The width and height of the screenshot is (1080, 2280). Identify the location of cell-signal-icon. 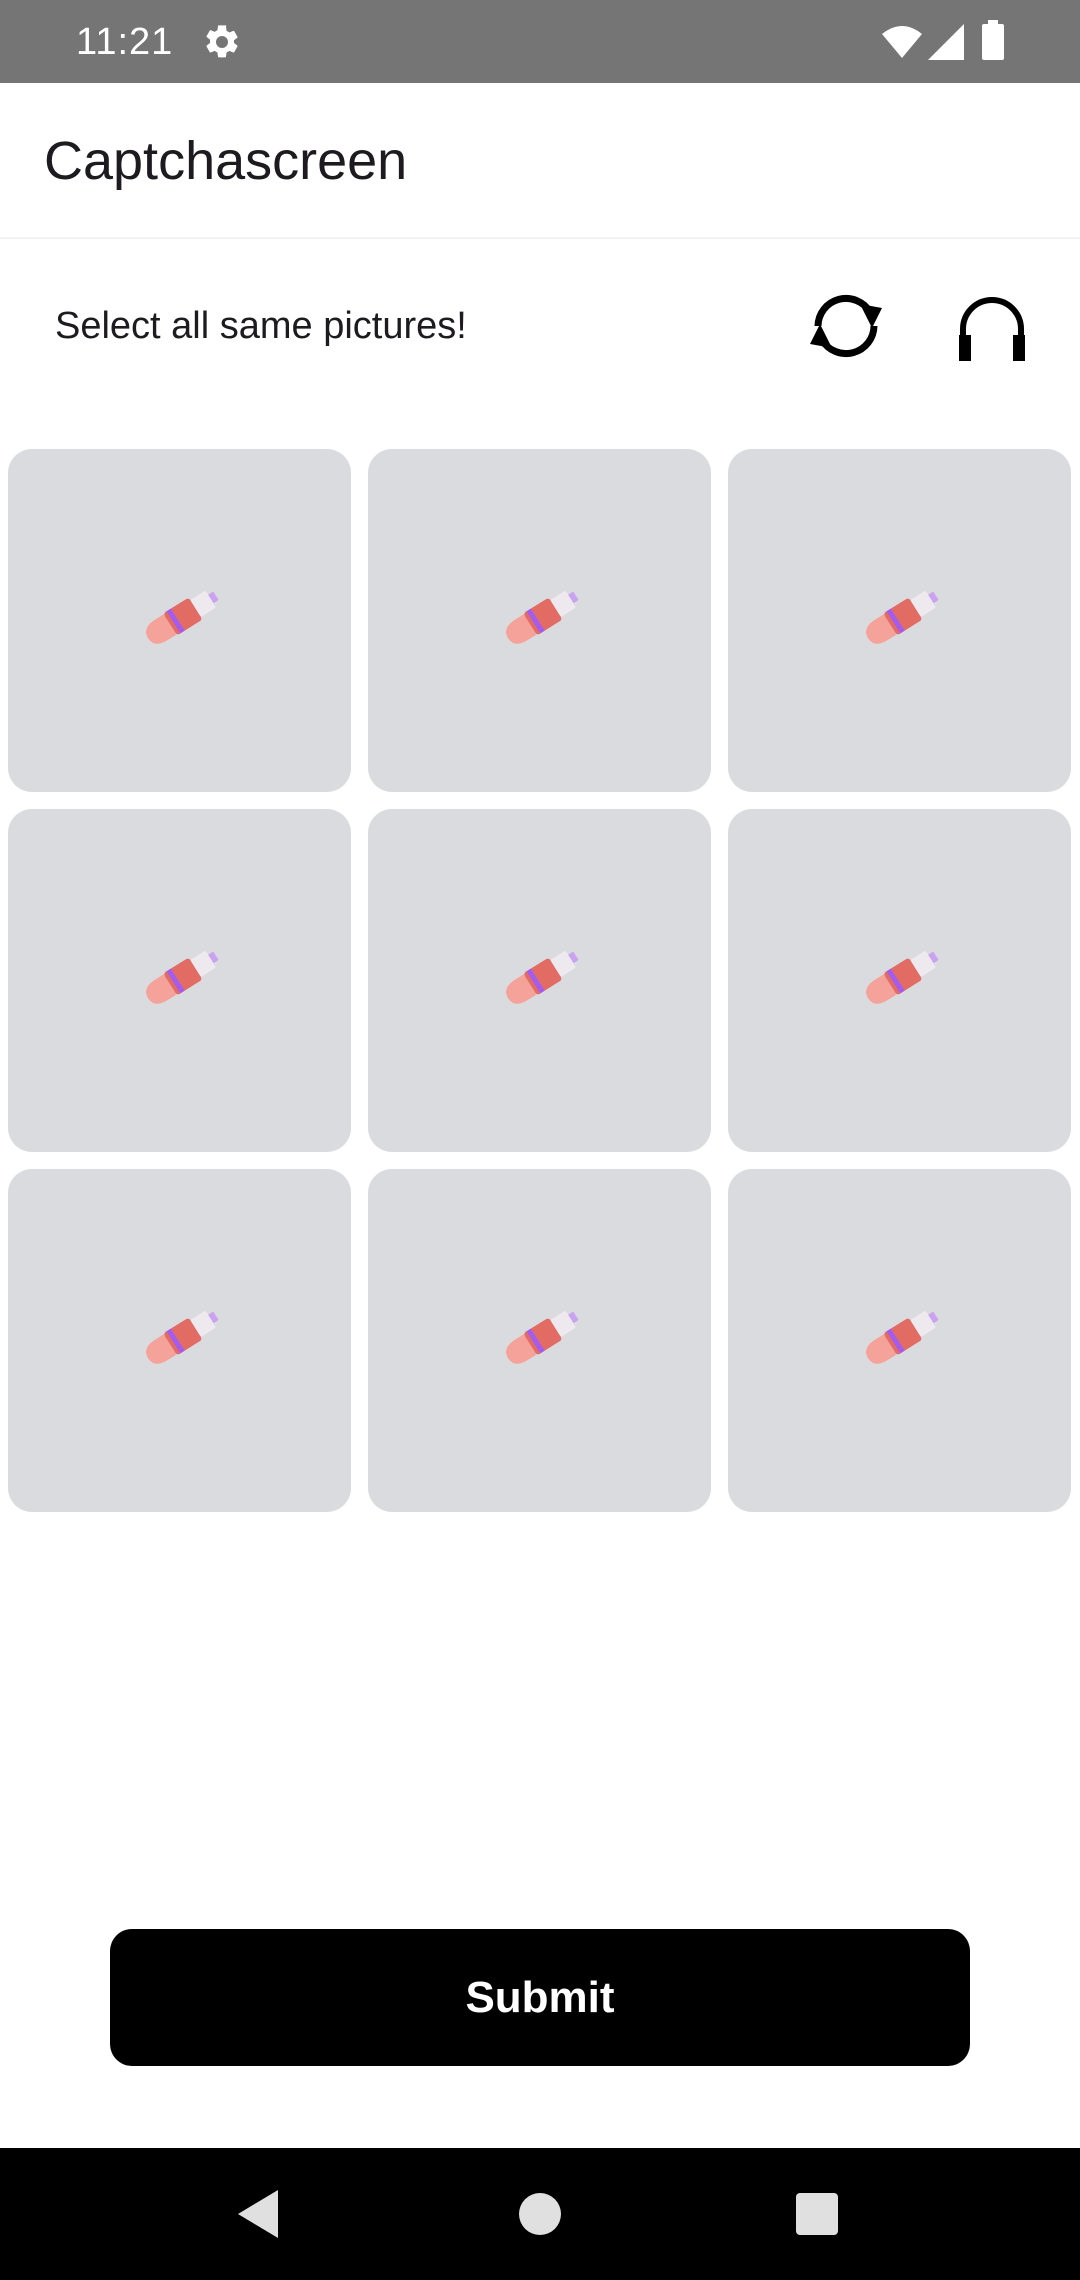
(946, 42).